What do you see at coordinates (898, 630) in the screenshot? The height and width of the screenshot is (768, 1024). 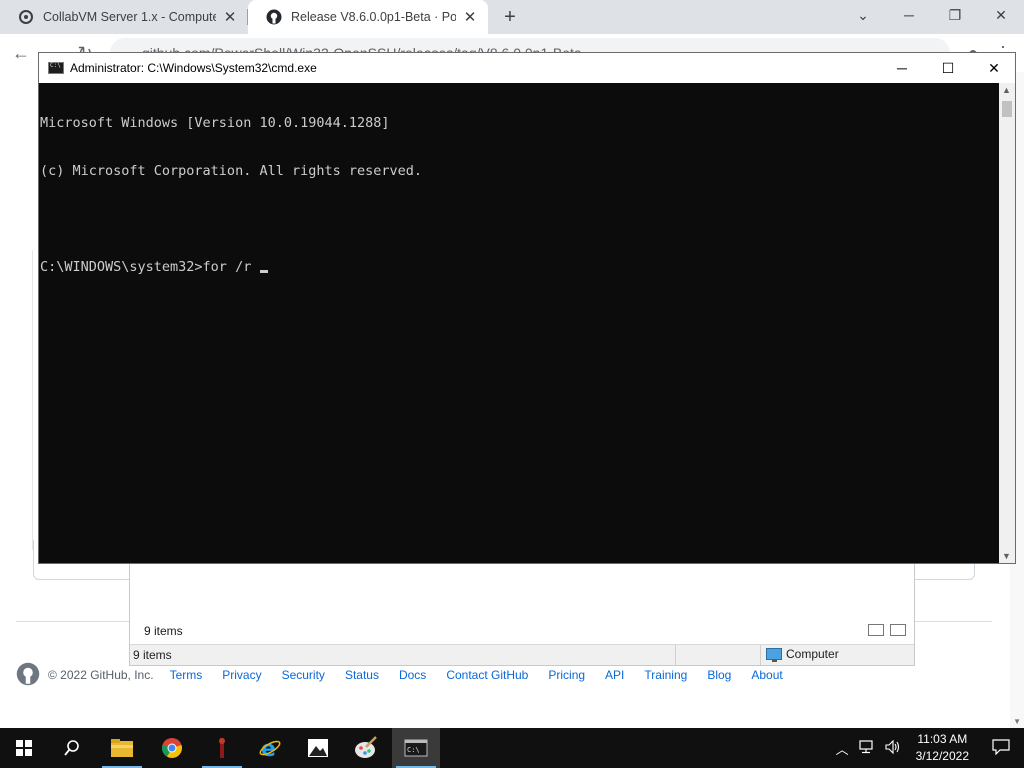 I see `large-icons-view-icon` at bounding box center [898, 630].